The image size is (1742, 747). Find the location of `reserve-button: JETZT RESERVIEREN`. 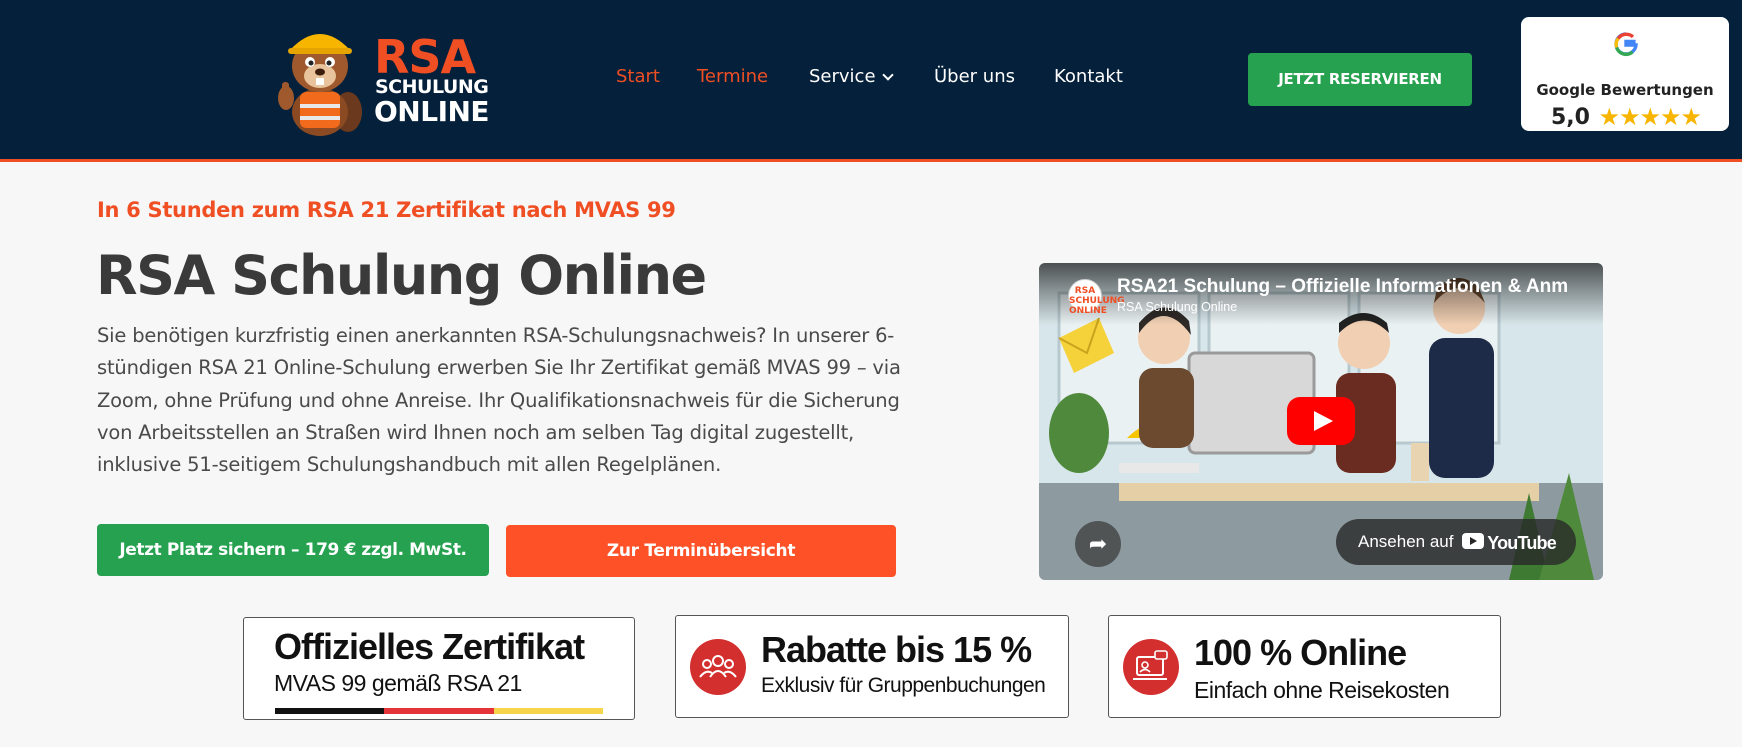

reserve-button: JETZT RESERVIEREN is located at coordinates (1360, 79).